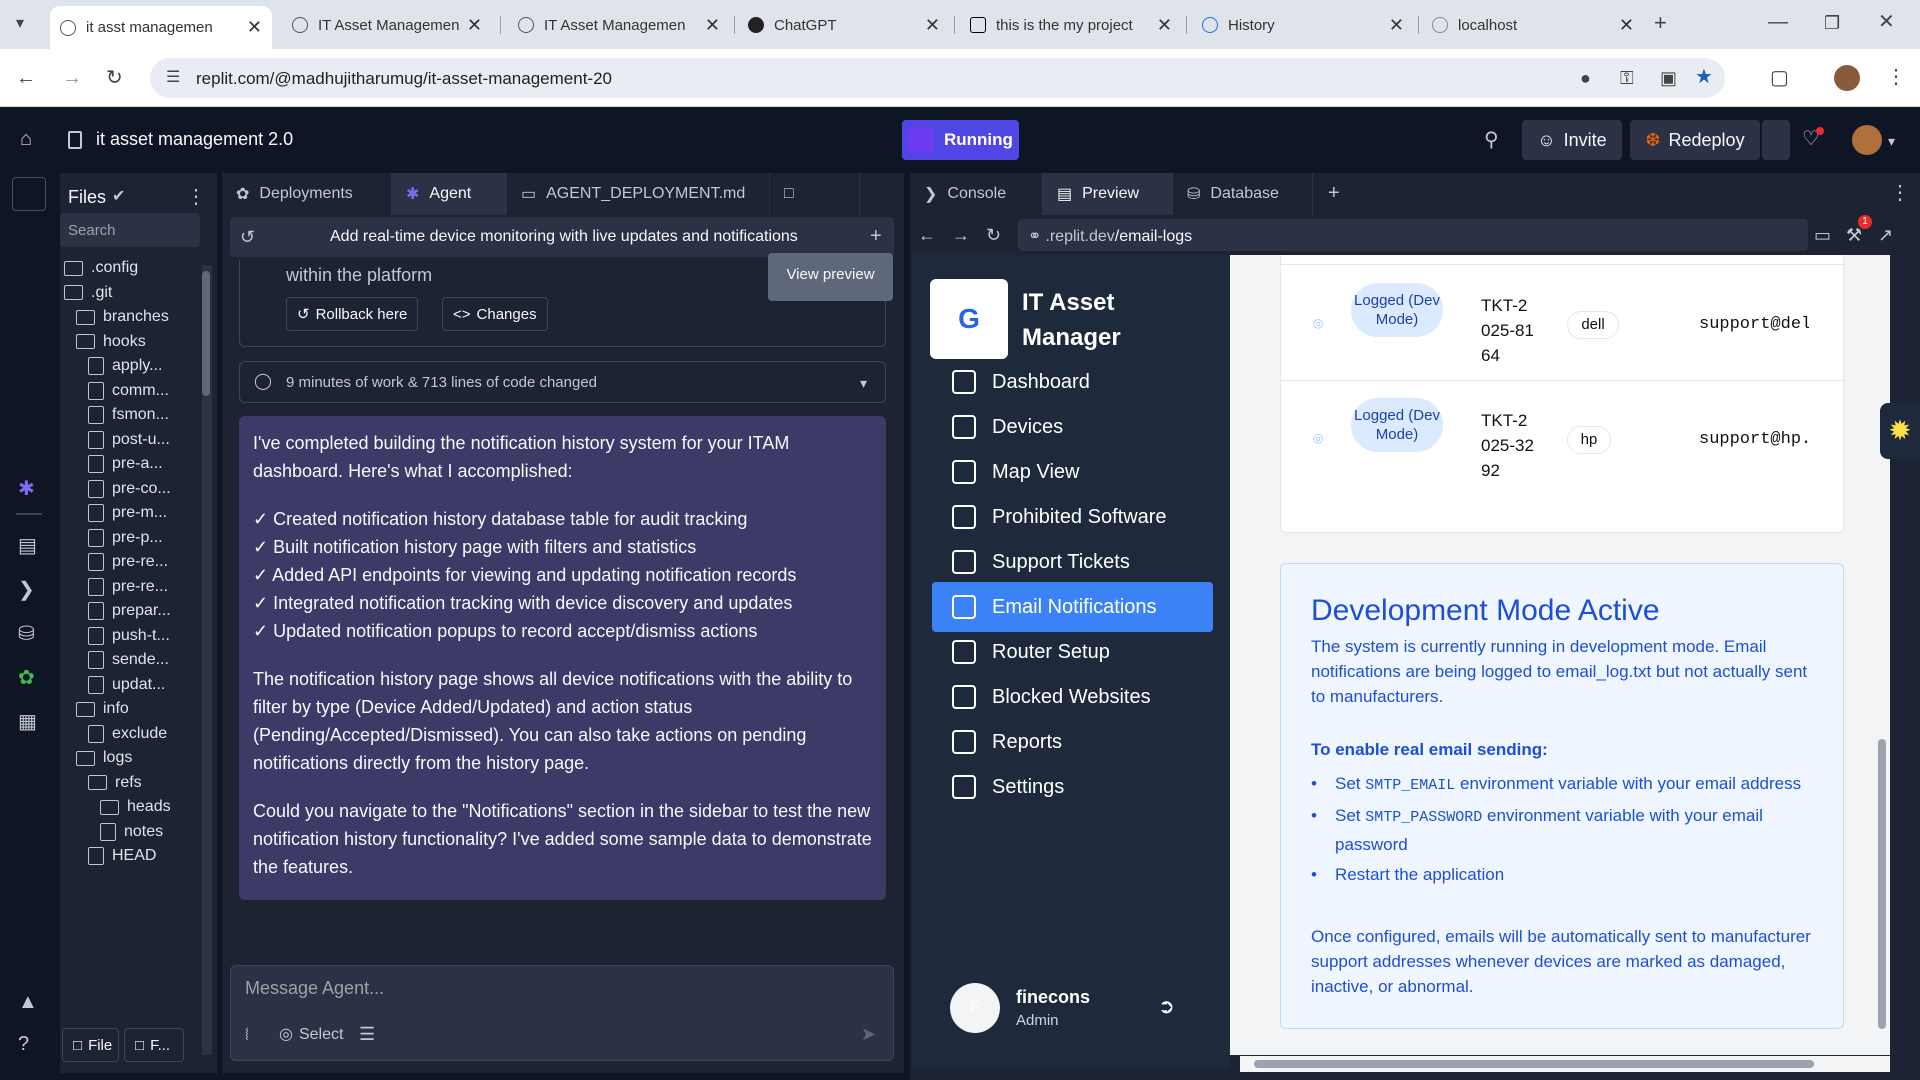 This screenshot has height=1080, width=1920. Describe the element at coordinates (1585, 78) in the screenshot. I see `location-icon: ●` at that location.